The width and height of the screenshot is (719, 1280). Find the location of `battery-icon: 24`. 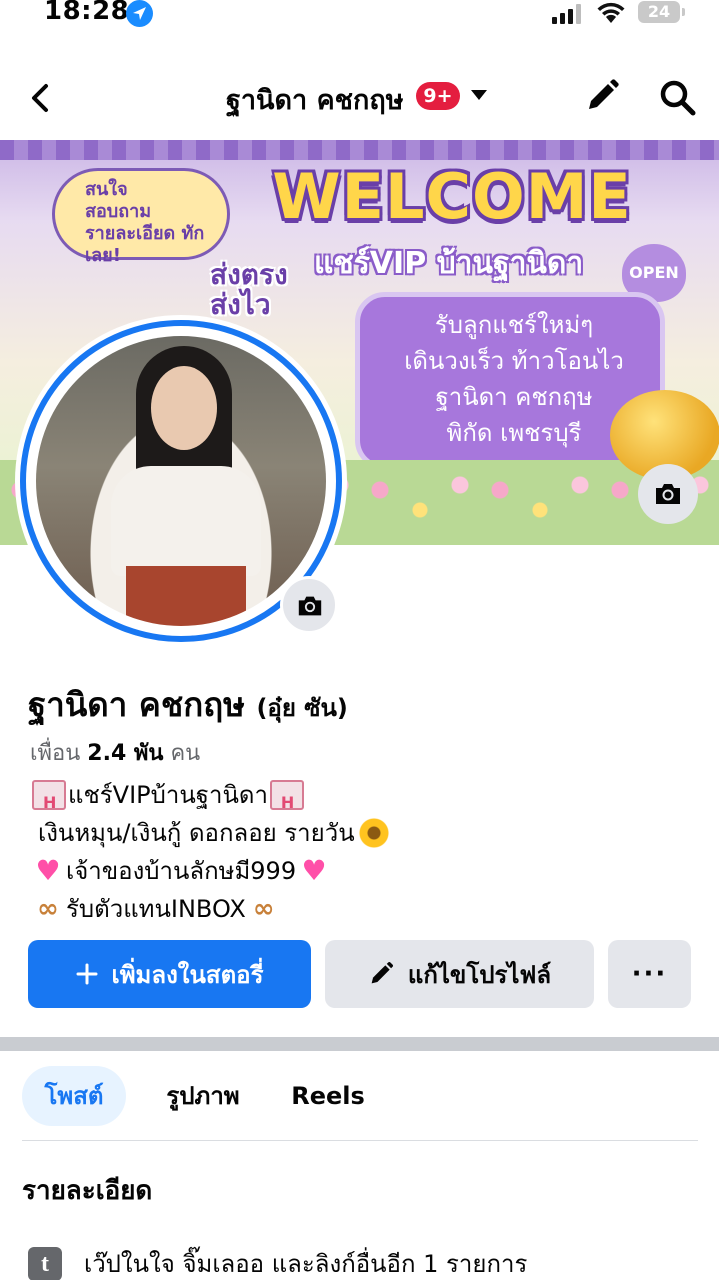

battery-icon: 24 is located at coordinates (659, 12).